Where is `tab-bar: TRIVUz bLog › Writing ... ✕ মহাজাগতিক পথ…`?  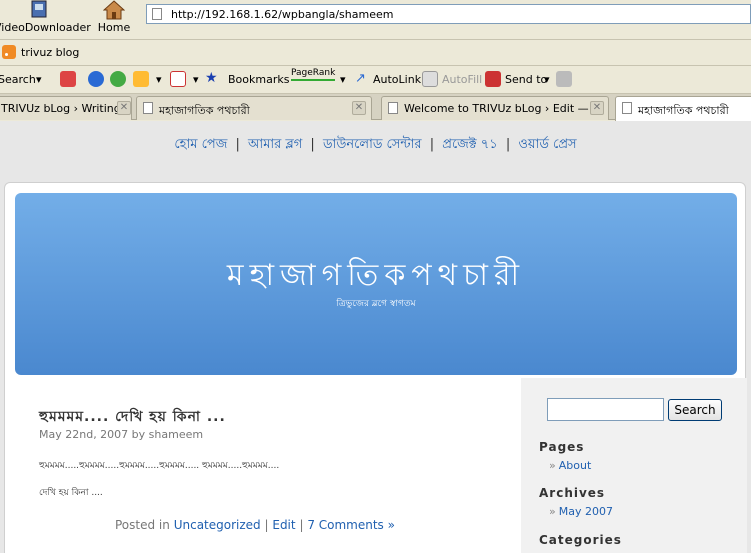 tab-bar: TRIVUz bLog › Writing ... ✕ মহাজাগতিক পথ… is located at coordinates (375, 107).